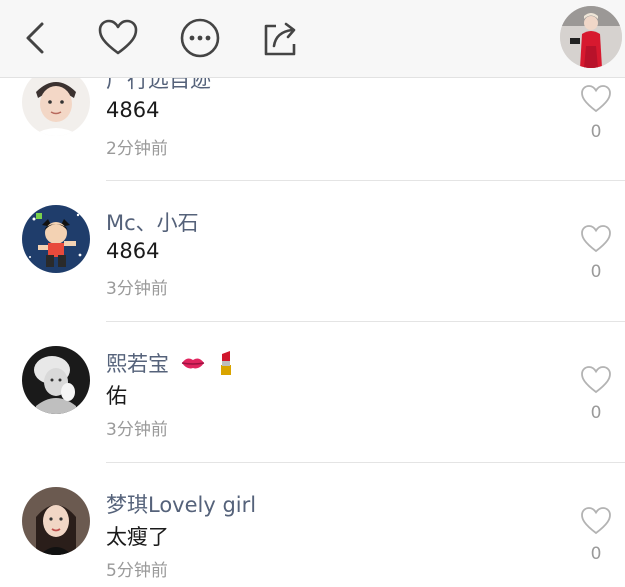 Image resolution: width=625 pixels, height=587 pixels. What do you see at coordinates (118, 38) in the screenshot?
I see `heart-outline-icon` at bounding box center [118, 38].